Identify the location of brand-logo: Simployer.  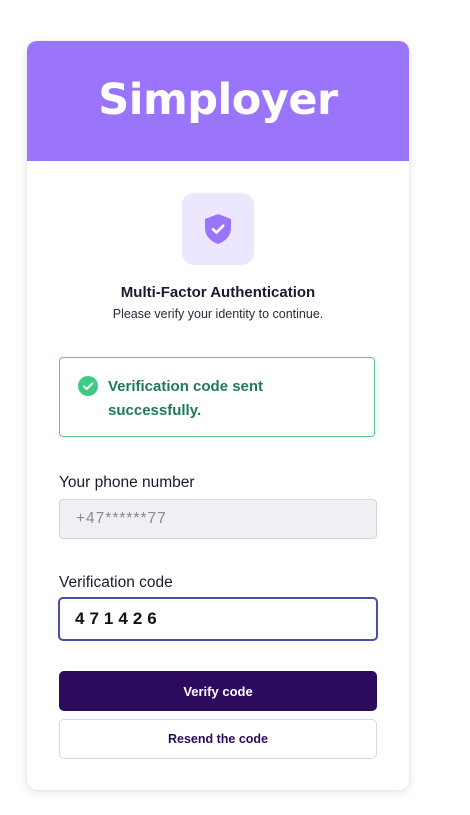
(218, 100).